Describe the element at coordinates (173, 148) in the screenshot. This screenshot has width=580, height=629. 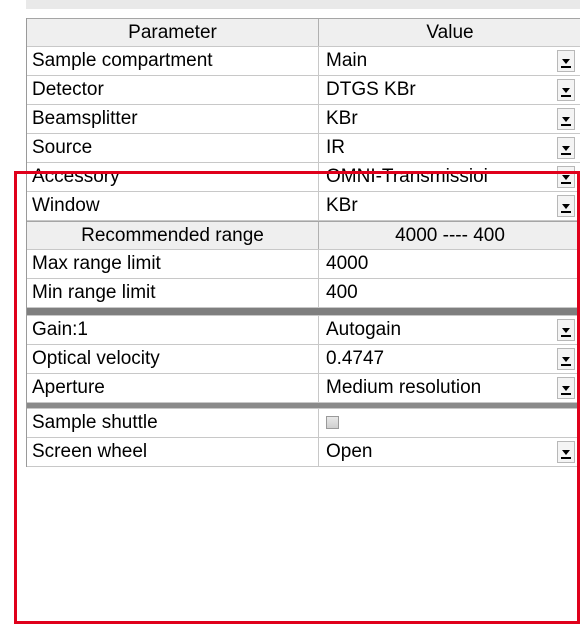
I see `param-label: Source` at that location.